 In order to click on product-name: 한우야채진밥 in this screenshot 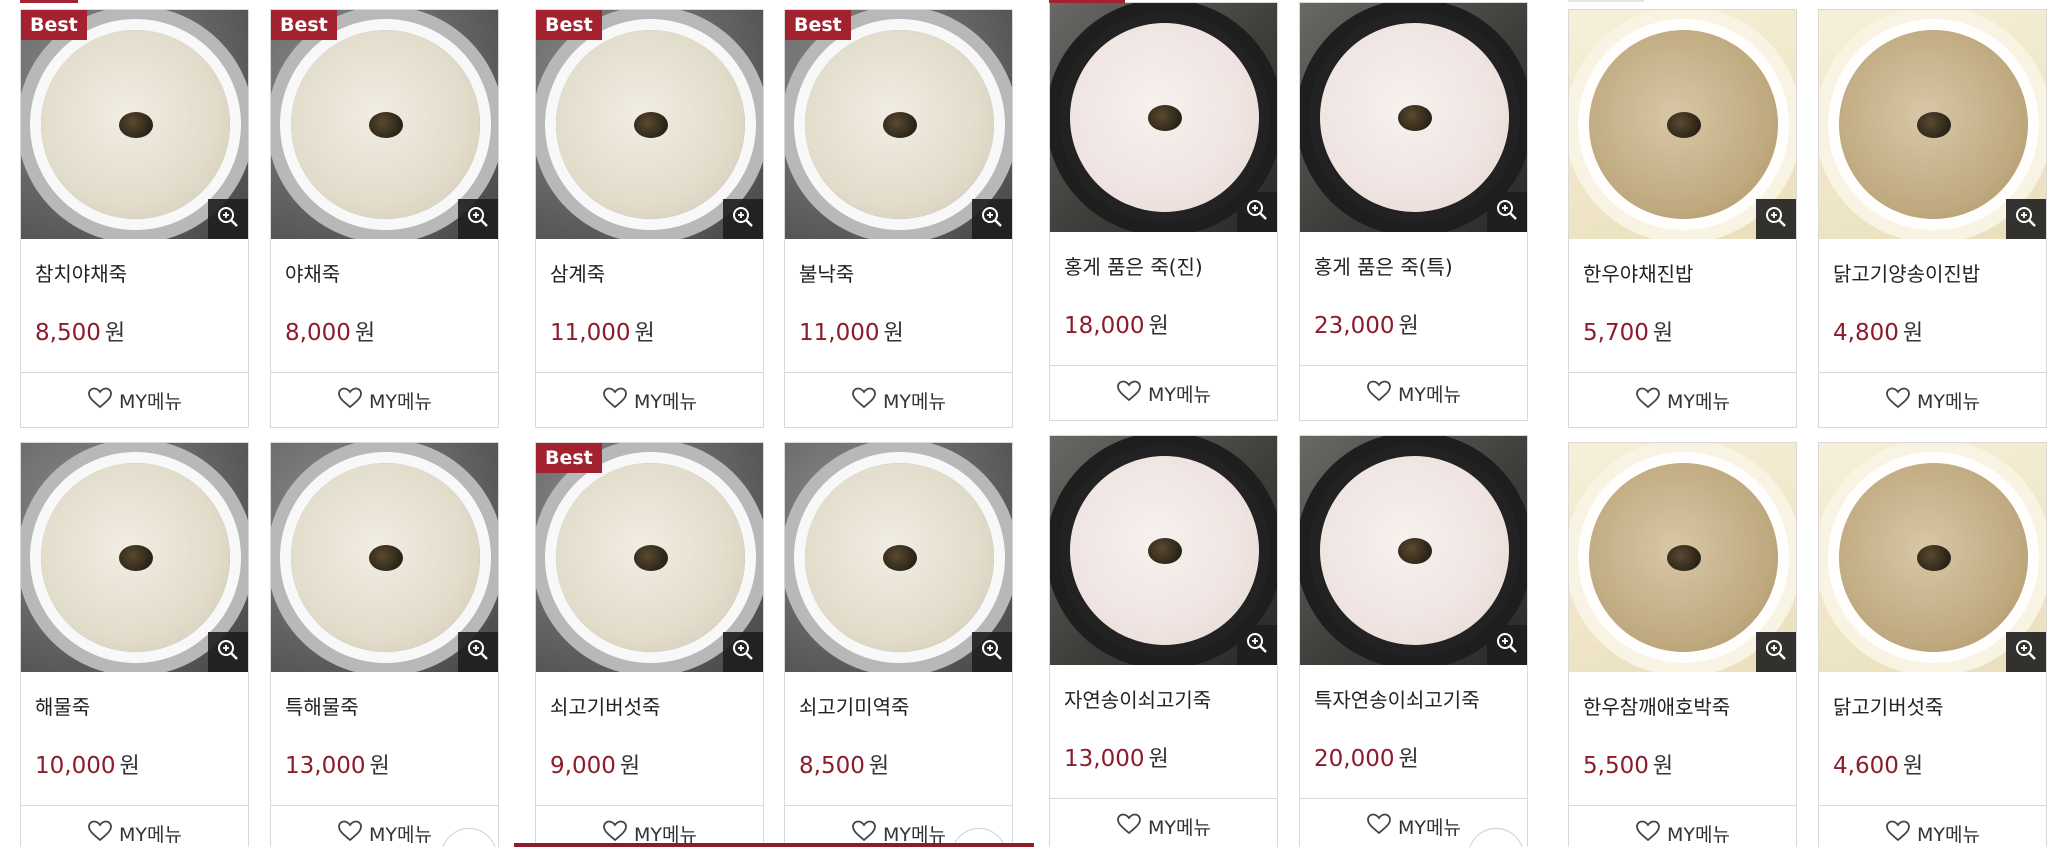, I will do `click(1682, 276)`.